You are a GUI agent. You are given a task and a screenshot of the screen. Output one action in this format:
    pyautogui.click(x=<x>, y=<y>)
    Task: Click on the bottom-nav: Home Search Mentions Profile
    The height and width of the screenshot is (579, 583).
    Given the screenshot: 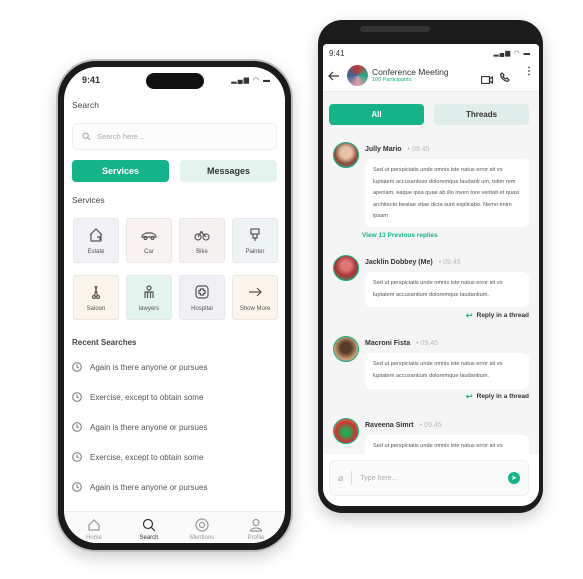 What is the action you would take?
    pyautogui.click(x=174, y=527)
    